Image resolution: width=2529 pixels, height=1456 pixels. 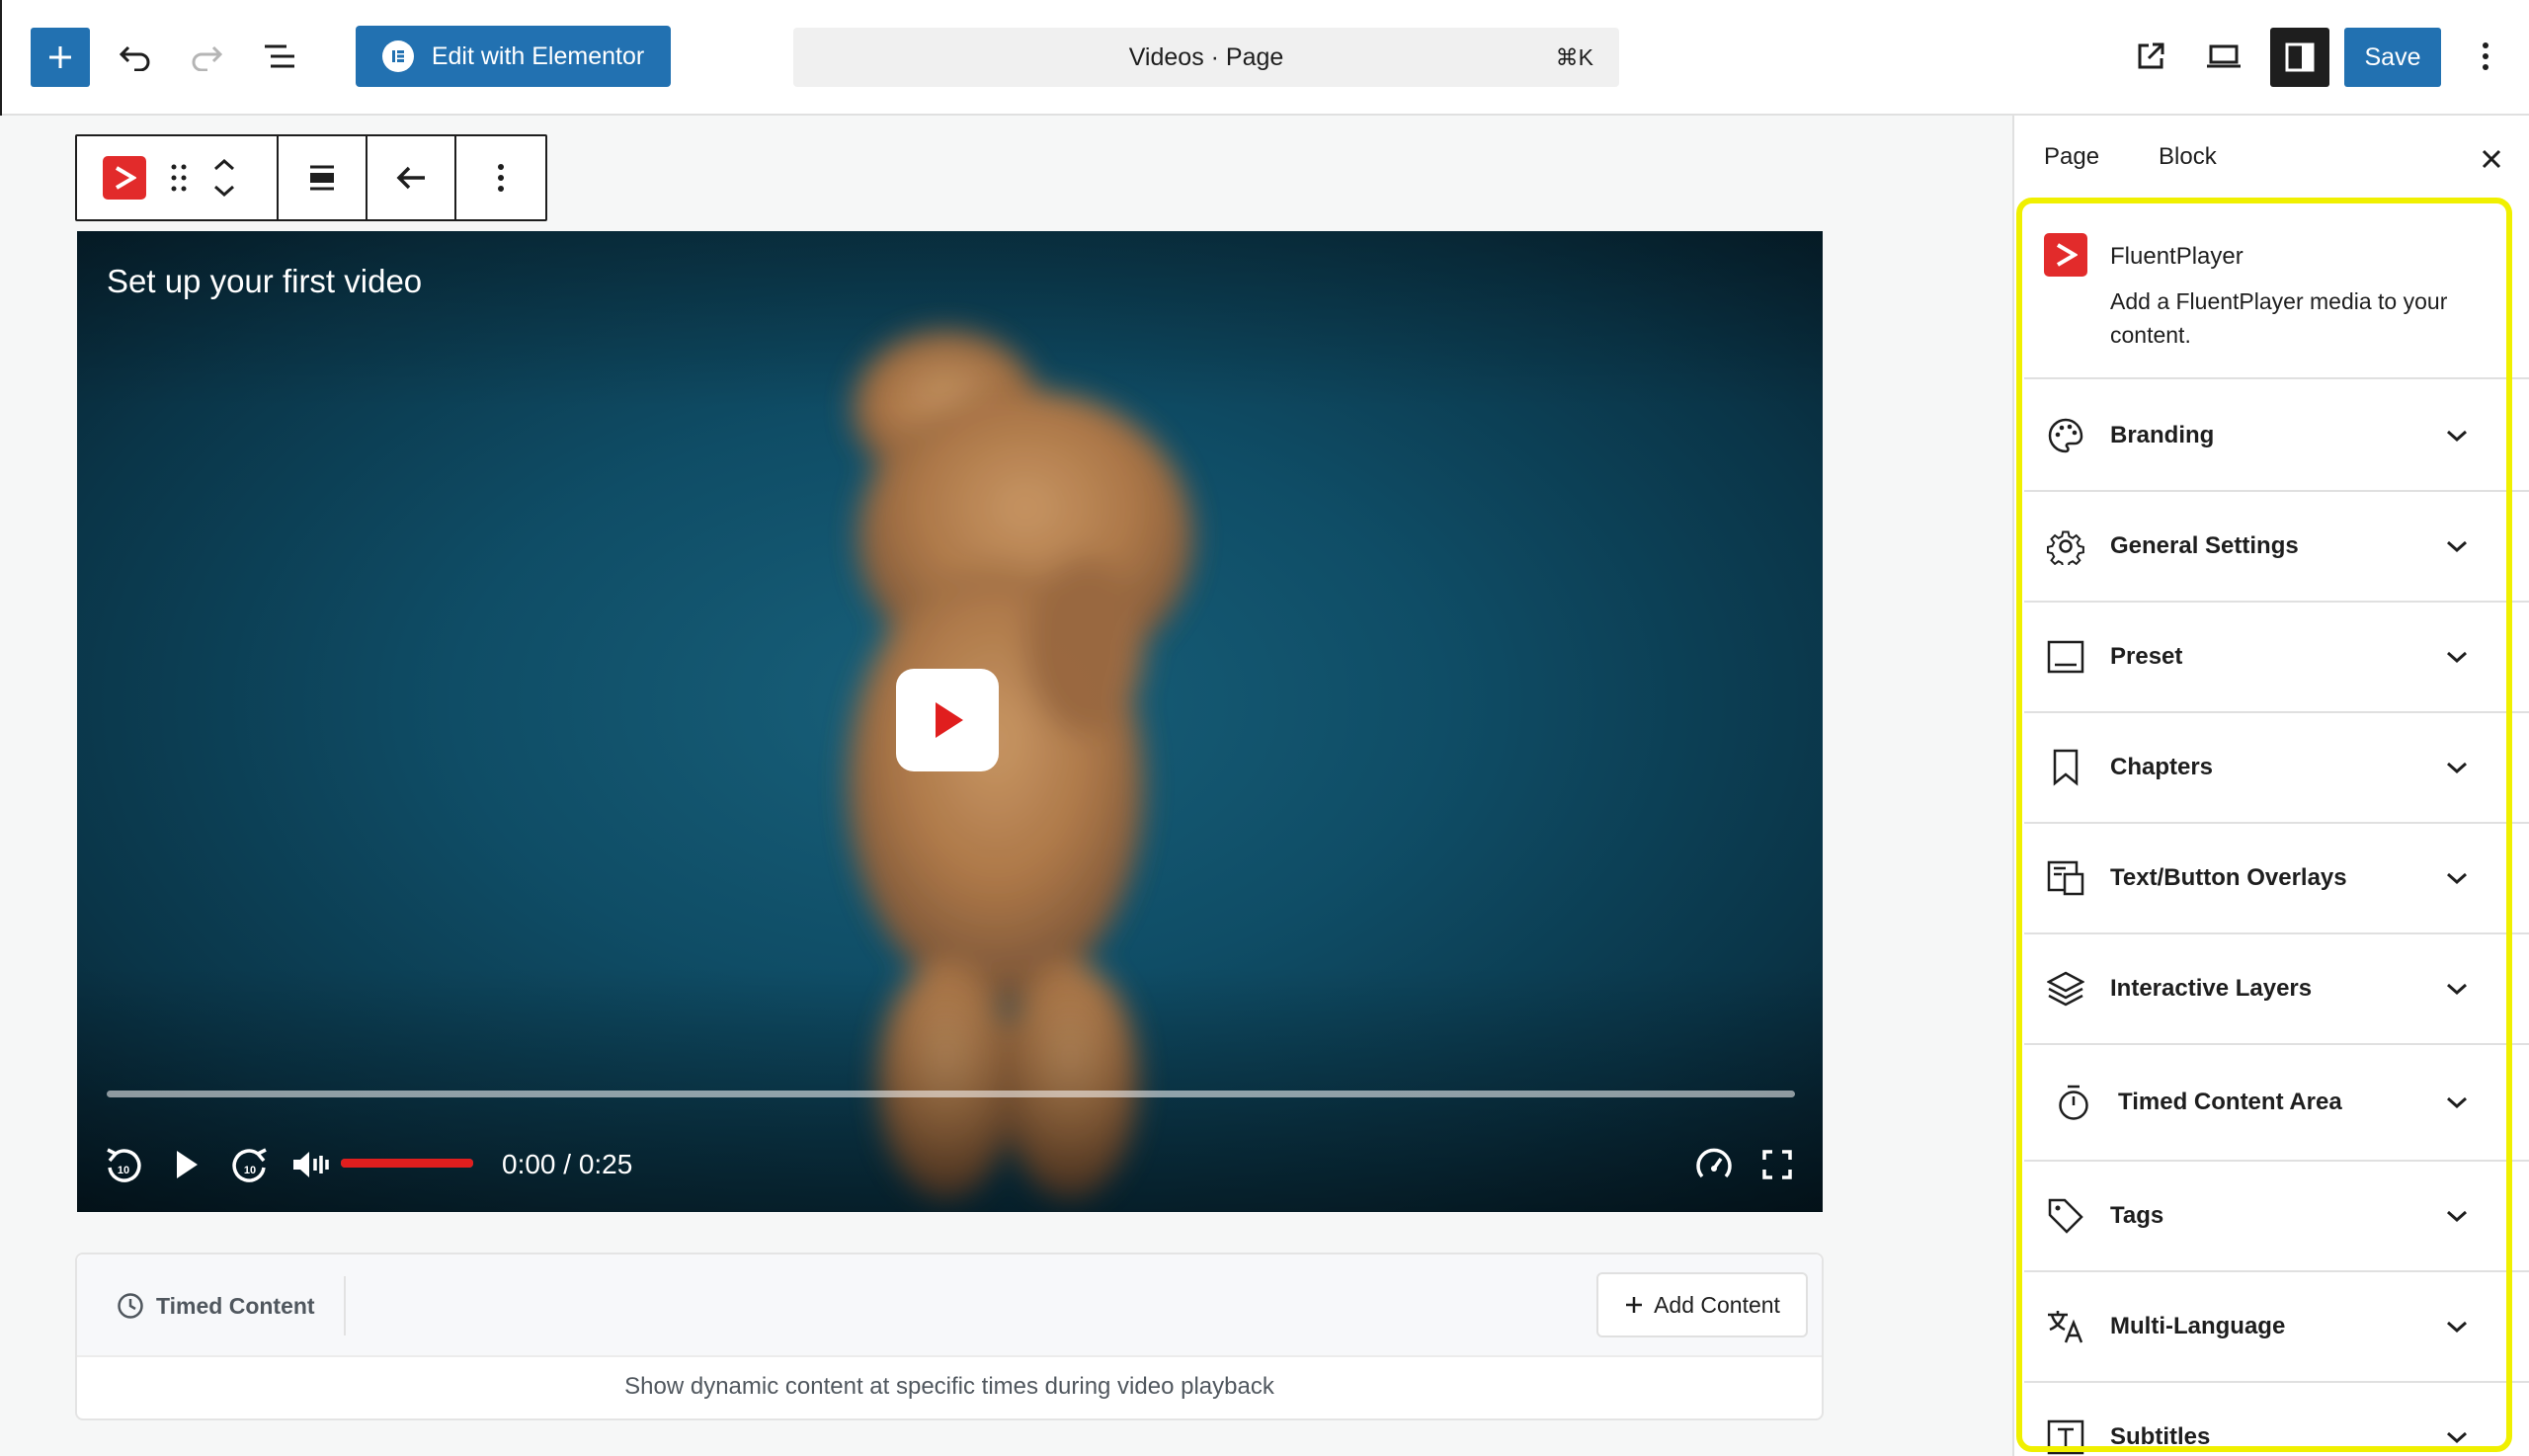 What do you see at coordinates (2276, 879) in the screenshot?
I see `panel-text-button-overlays: Text/Button Overlays` at bounding box center [2276, 879].